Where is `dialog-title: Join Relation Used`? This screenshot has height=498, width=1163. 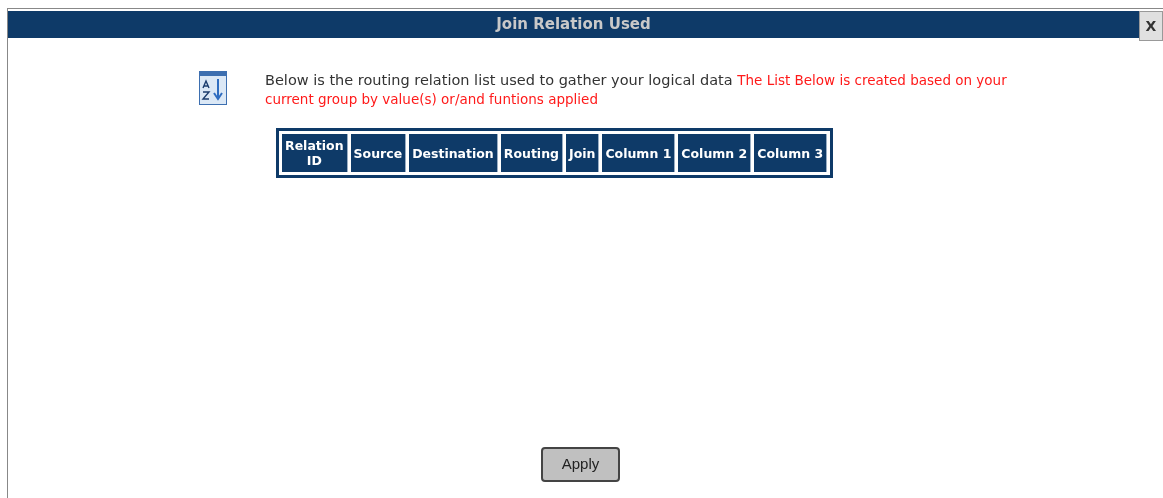
dialog-title: Join Relation Used is located at coordinates (573, 25).